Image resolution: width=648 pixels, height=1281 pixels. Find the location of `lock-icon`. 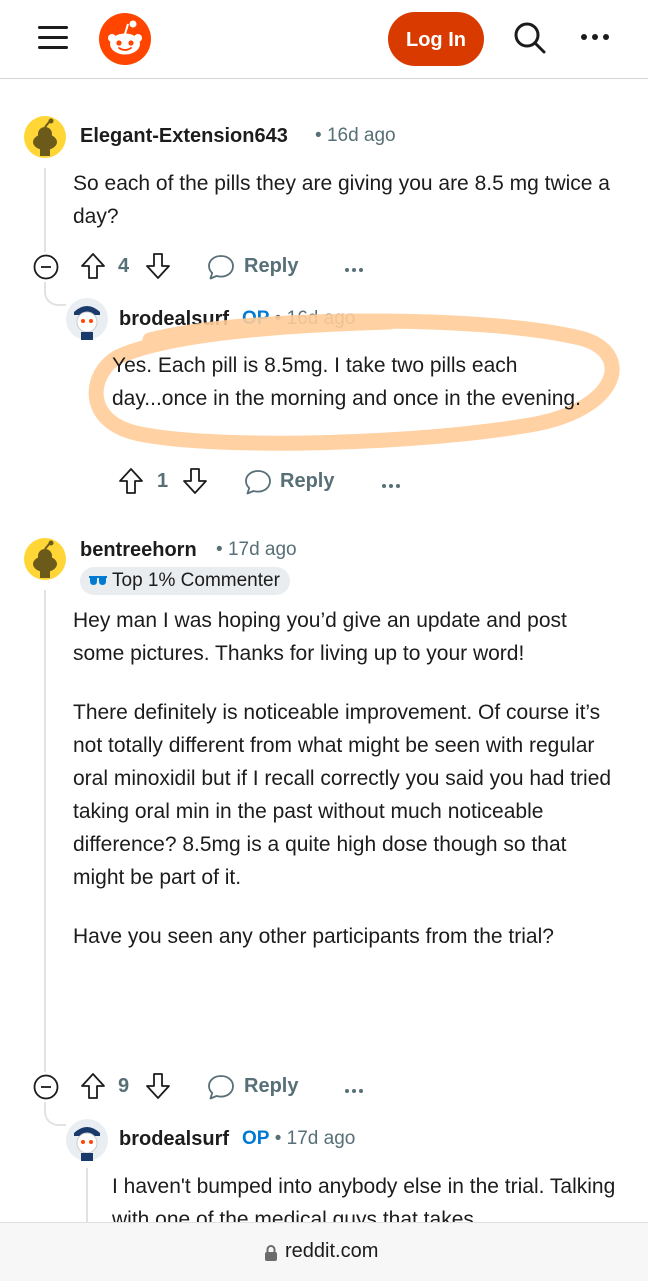

lock-icon is located at coordinates (271, 1253).